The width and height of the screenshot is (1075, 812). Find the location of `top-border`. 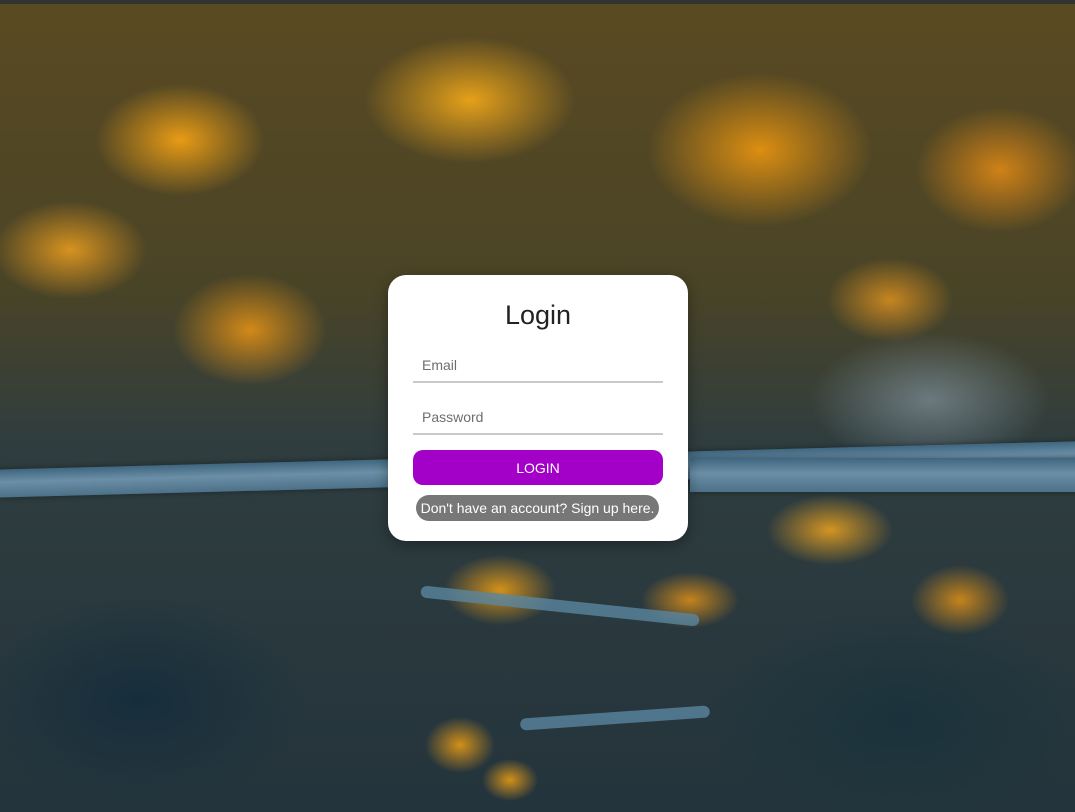

top-border is located at coordinates (537, 2).